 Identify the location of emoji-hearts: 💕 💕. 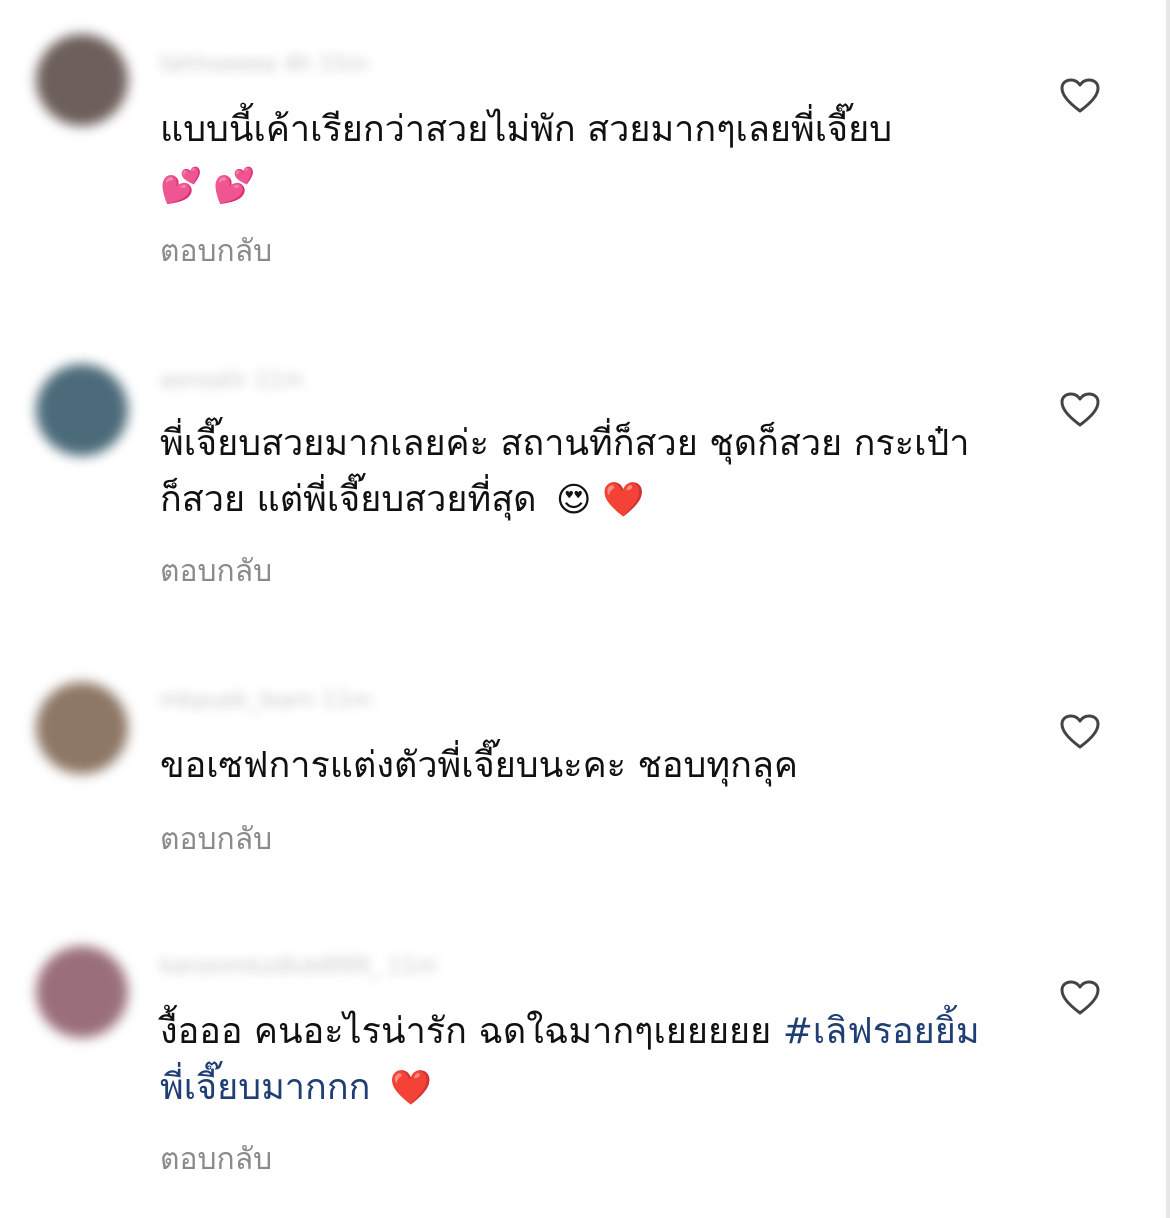
(208, 186).